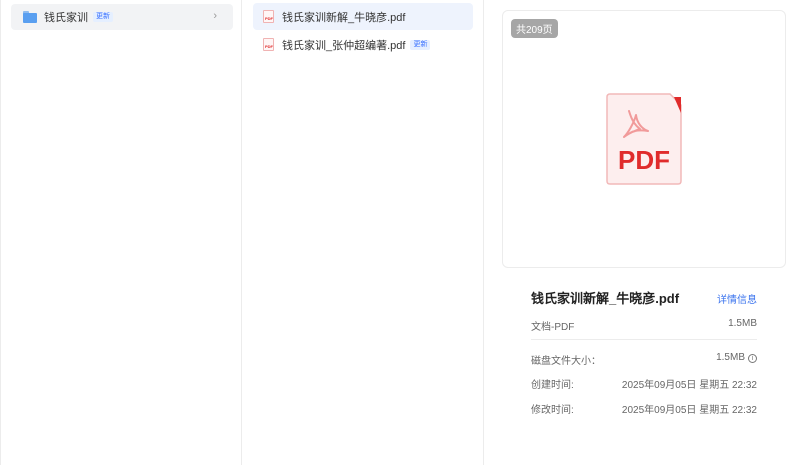 The image size is (800, 465). I want to click on disk-size-row: 磁盘文件大小： 1.5MB i, so click(644, 359).